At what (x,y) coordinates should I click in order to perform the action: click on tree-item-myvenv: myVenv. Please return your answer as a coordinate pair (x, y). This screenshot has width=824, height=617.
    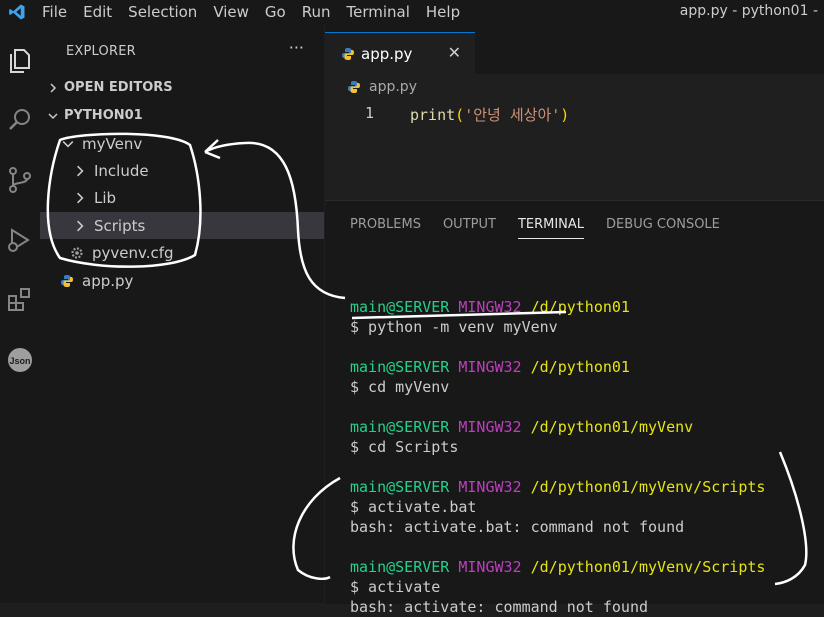
    Looking at the image, I should click on (182, 143).